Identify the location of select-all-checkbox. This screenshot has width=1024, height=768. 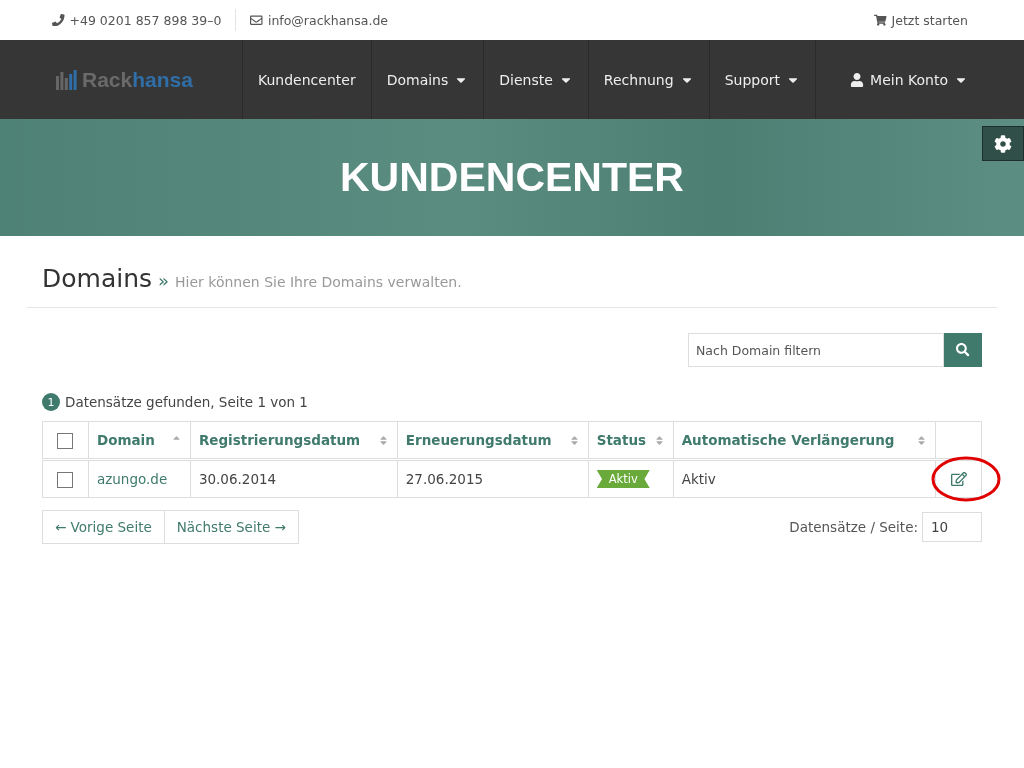
(65, 440).